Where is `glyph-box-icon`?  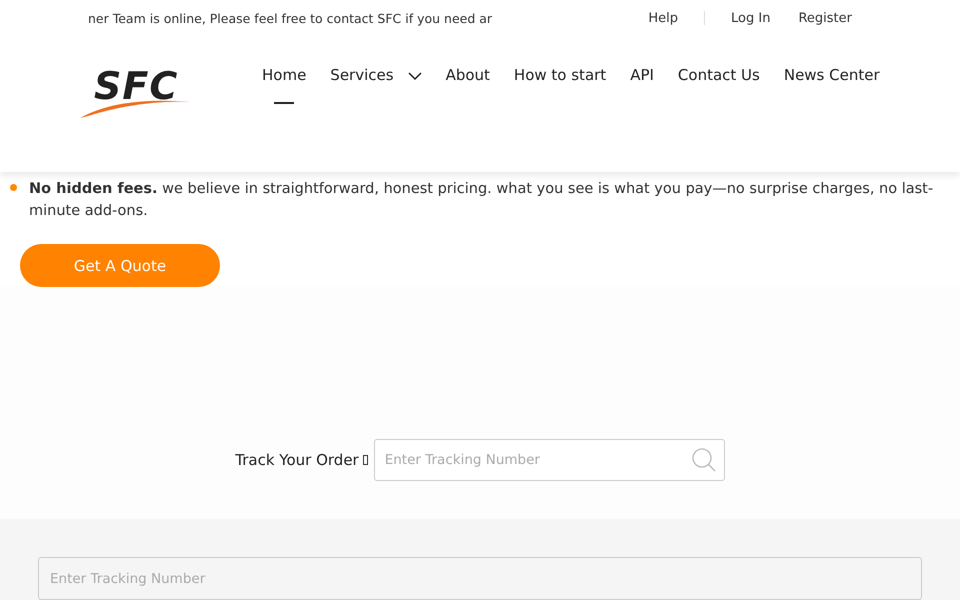
glyph-box-icon is located at coordinates (365, 460).